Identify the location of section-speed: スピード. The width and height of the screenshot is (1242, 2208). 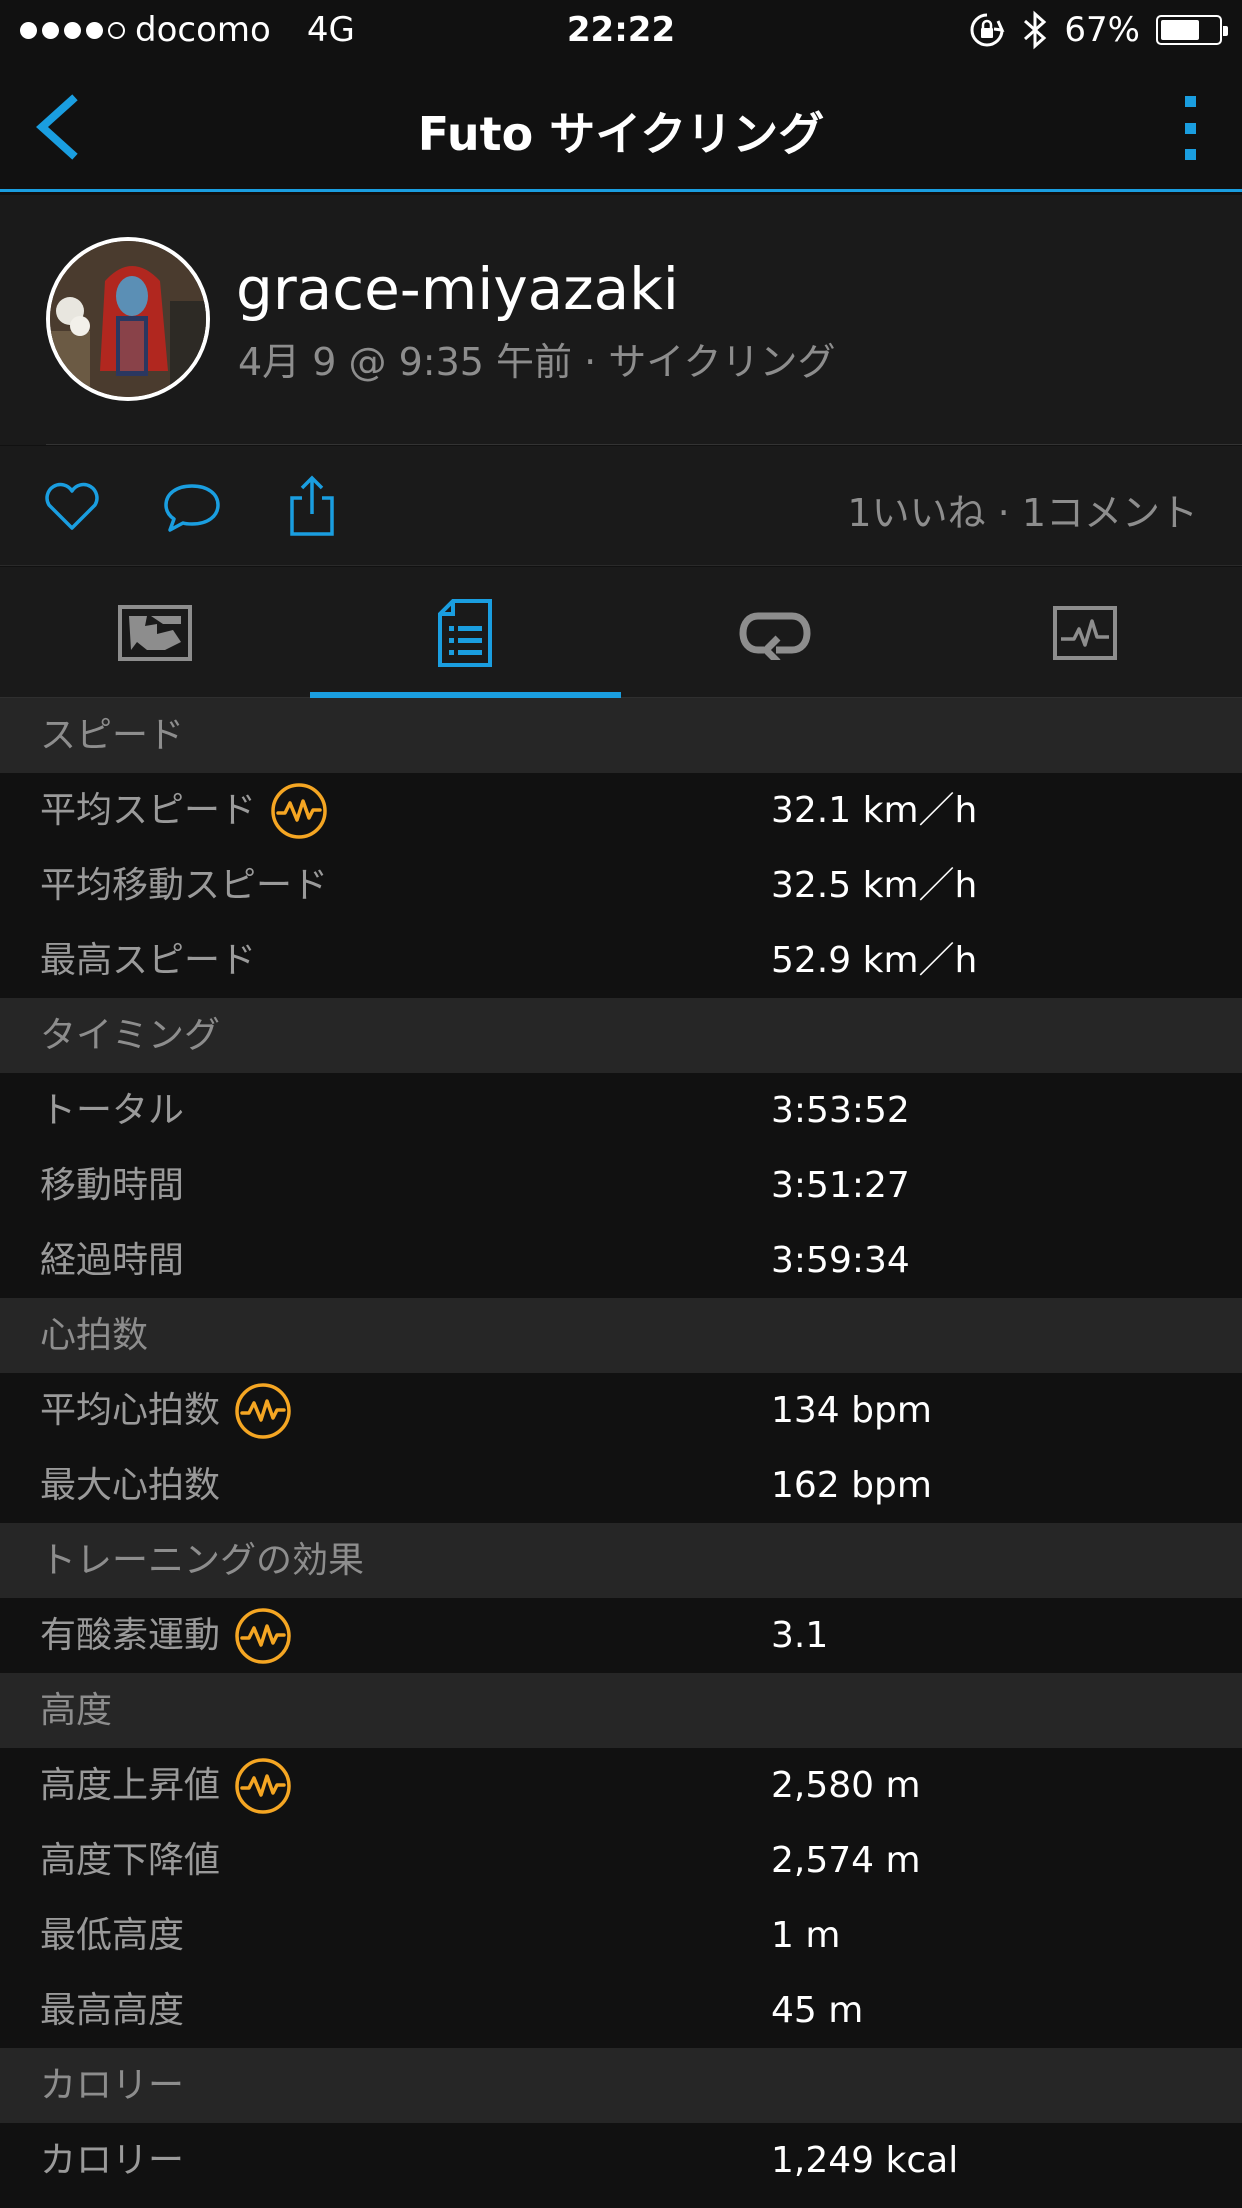
(621, 735).